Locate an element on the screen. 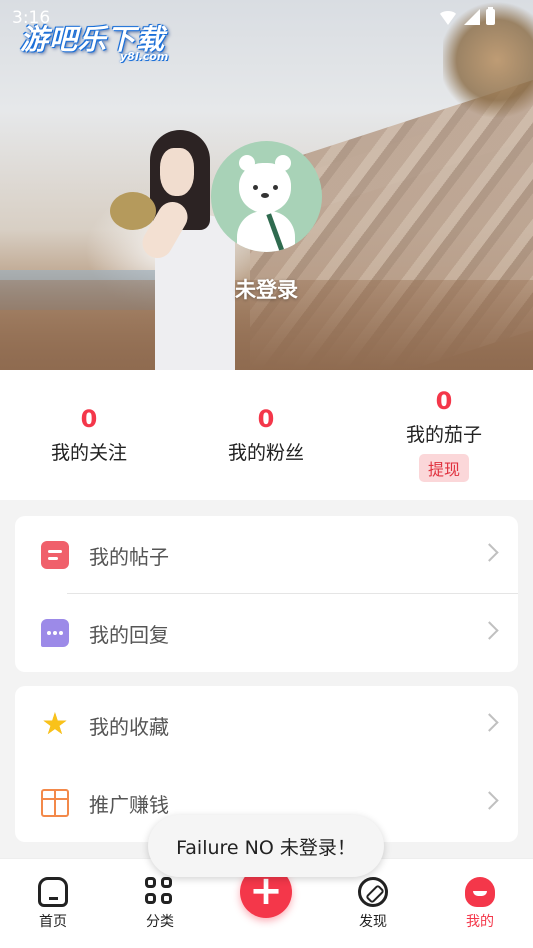 The image size is (533, 948). tab-home: 首页 is located at coordinates (53, 904).